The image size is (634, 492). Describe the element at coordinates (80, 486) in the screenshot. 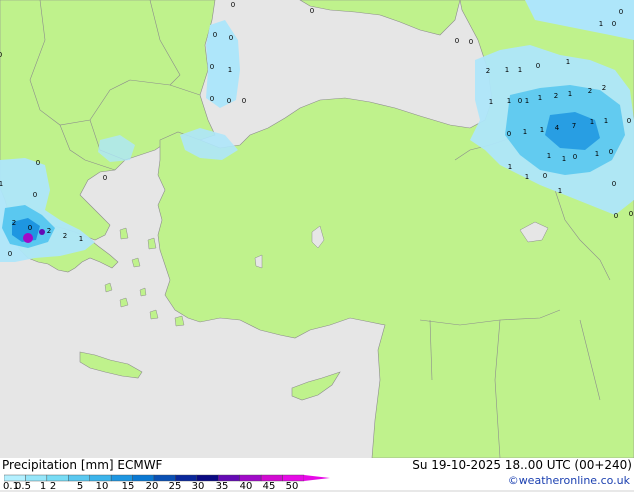

I see `legend-tick-label: 5` at that location.